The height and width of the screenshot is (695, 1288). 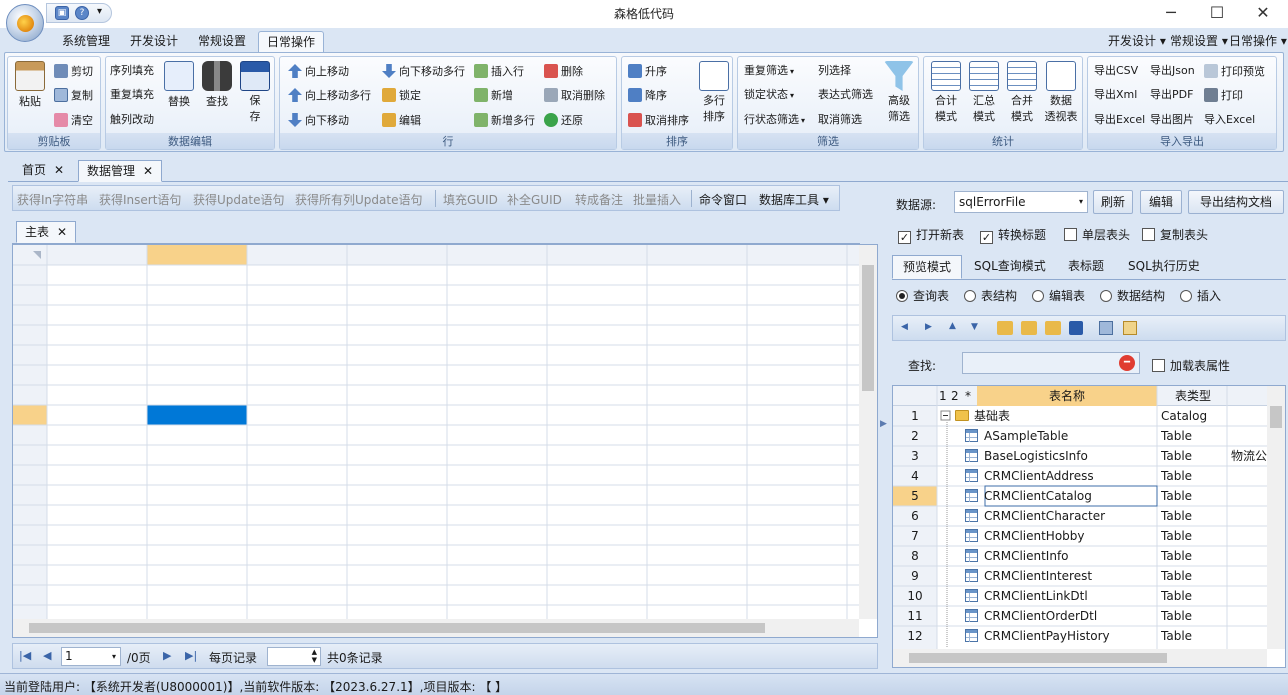 I want to click on edit-lock-button: 编辑, so click(x=401, y=120).